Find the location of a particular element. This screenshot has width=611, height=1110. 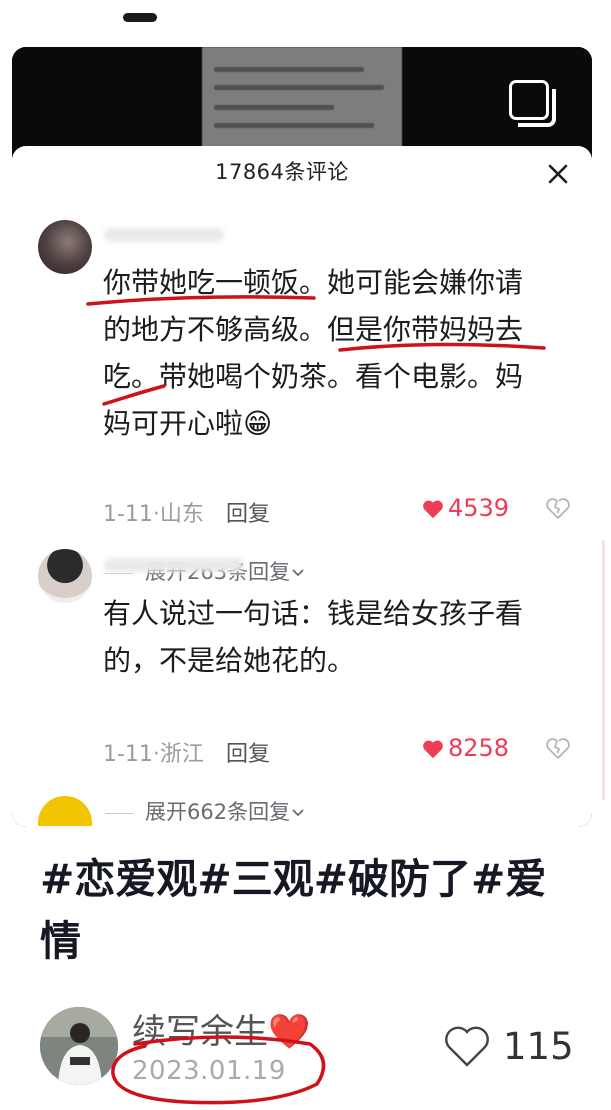

top-handle is located at coordinates (140, 17).